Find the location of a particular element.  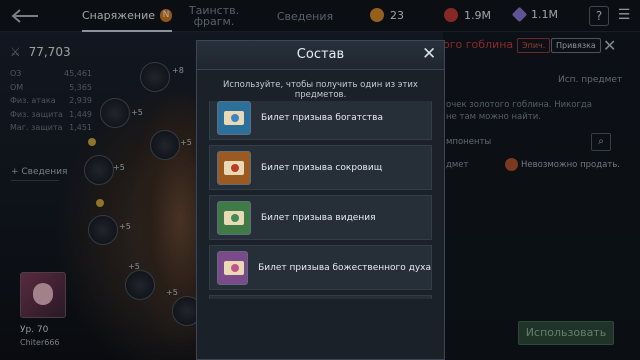

item-name: Билет призыва видения is located at coordinates (318, 217).